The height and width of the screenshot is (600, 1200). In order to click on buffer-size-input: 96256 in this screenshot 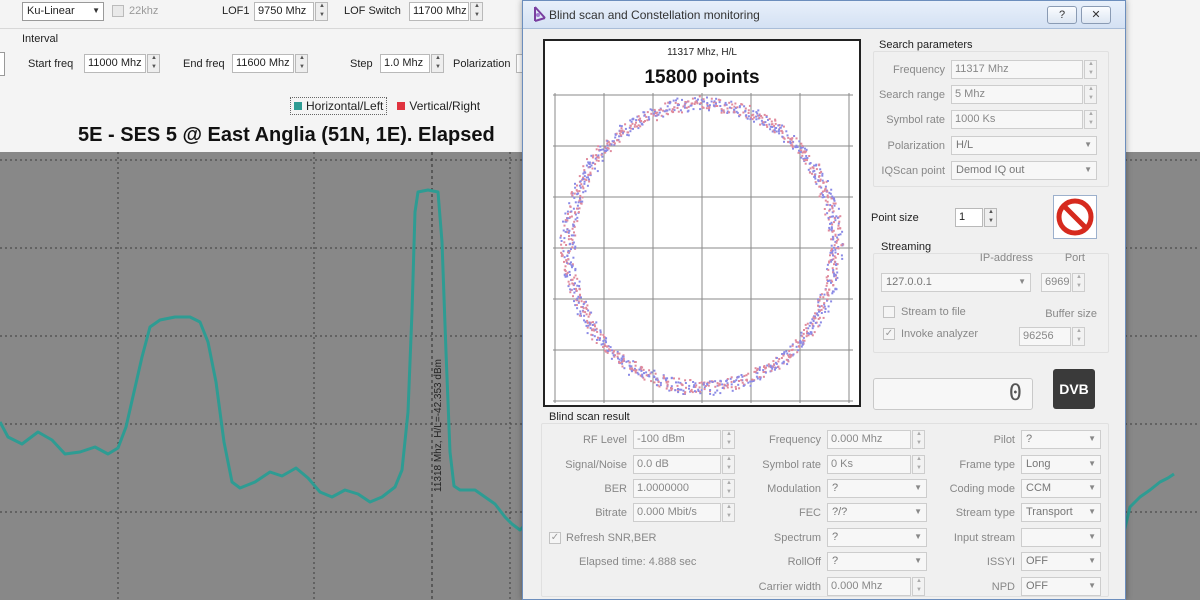, I will do `click(1045, 336)`.